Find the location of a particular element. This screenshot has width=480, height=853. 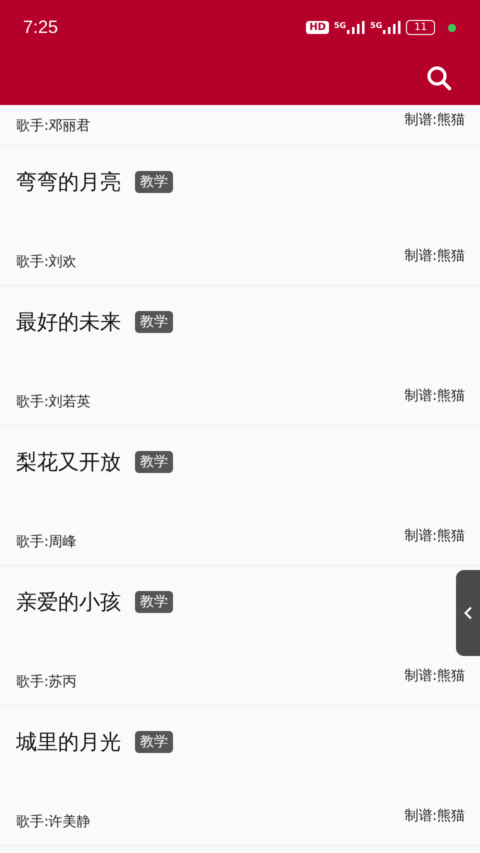

status-time: 7:25 is located at coordinates (40, 27).